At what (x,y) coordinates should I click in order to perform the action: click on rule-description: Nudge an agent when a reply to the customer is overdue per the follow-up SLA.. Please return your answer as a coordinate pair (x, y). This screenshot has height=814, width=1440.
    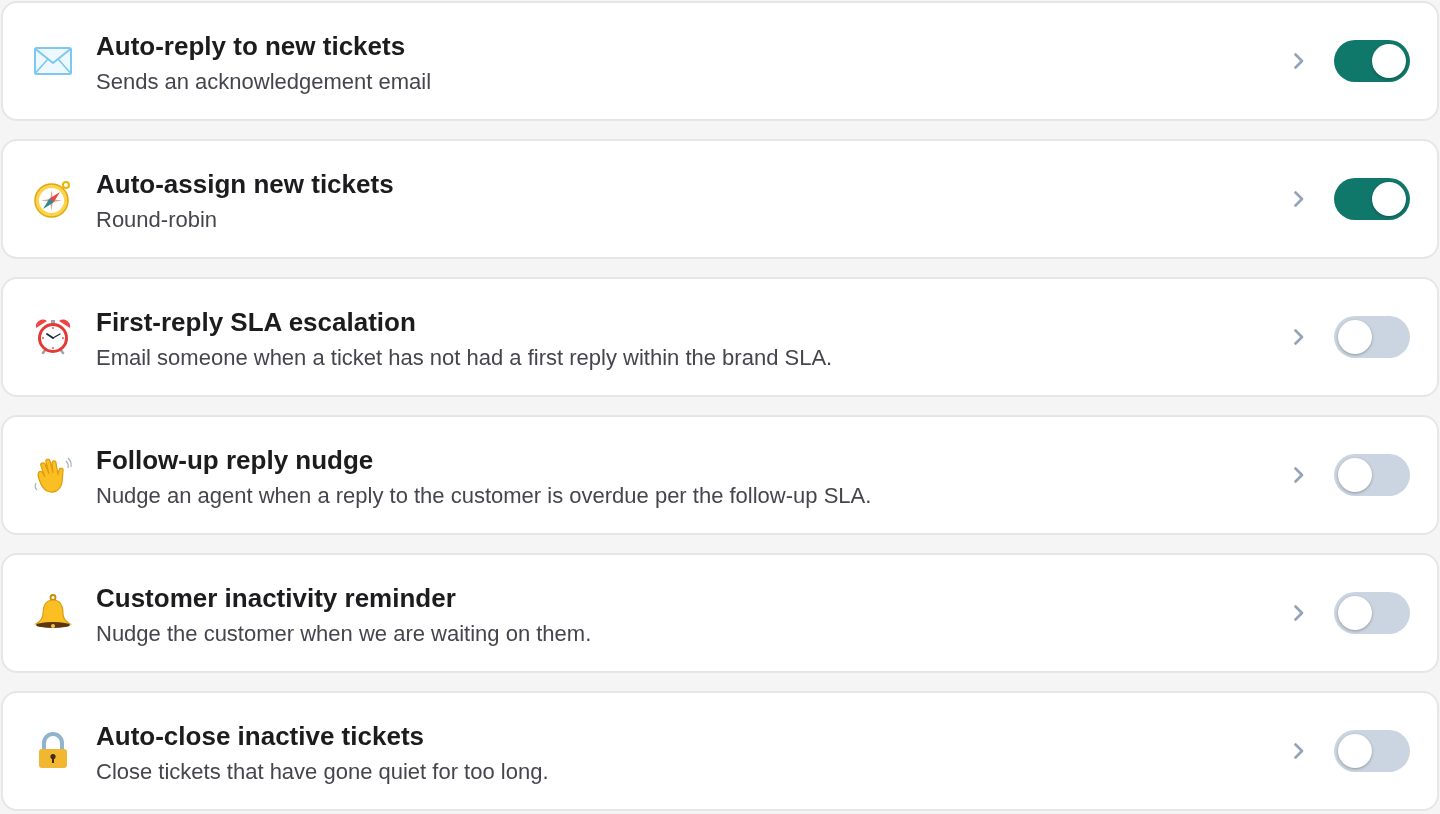
    Looking at the image, I should click on (484, 495).